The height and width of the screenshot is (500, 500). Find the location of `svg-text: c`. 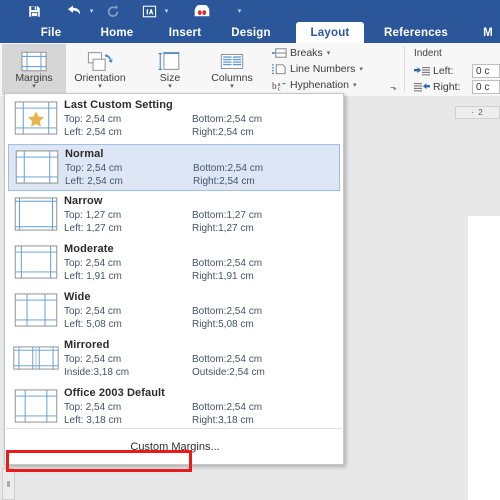

svg-text: c is located at coordinates (279, 88).